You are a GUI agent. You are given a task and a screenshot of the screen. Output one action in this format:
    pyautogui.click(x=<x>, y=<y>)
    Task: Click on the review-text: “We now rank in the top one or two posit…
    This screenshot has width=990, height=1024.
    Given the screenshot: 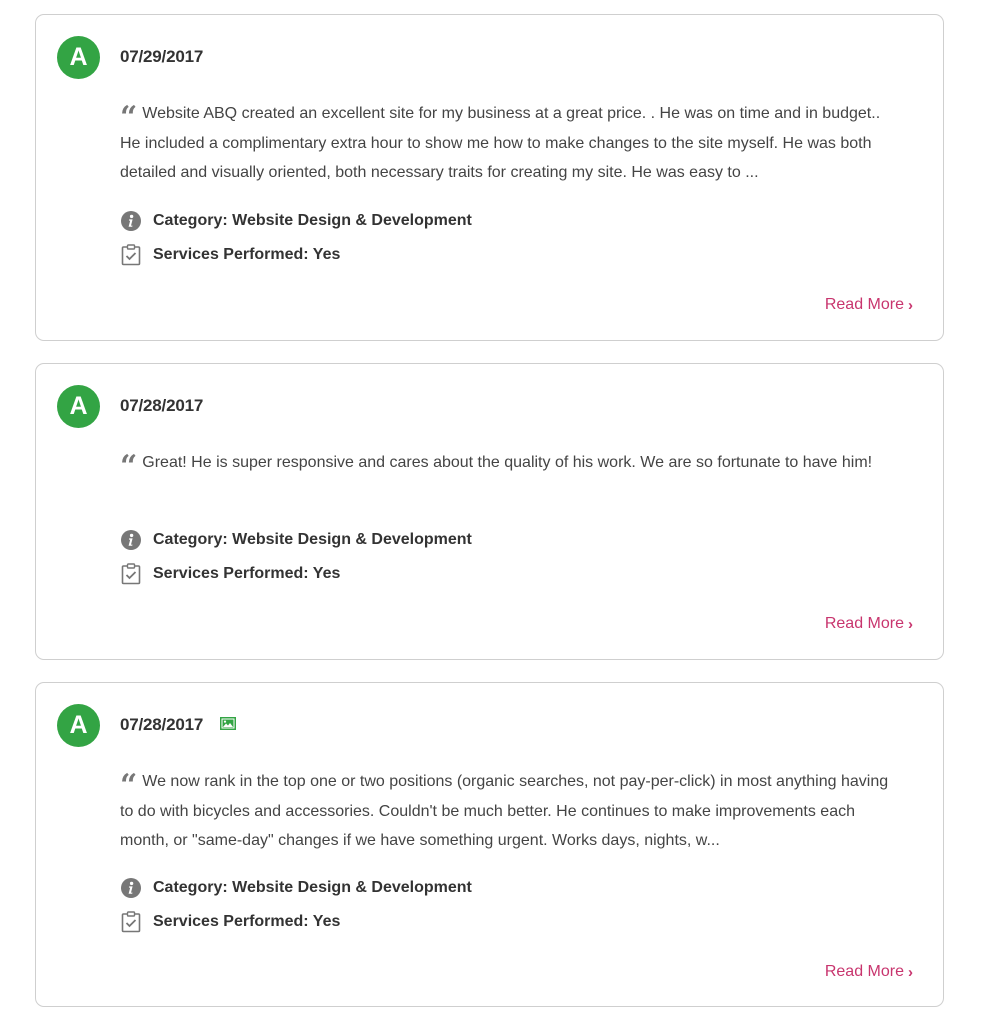 What is the action you would take?
    pyautogui.click(x=511, y=811)
    